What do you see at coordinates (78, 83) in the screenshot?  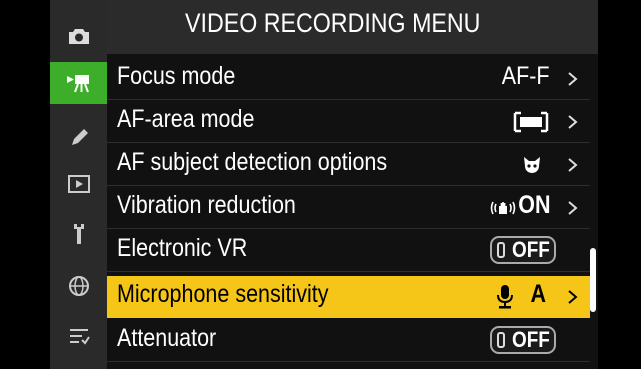 I see `video-camera-icon` at bounding box center [78, 83].